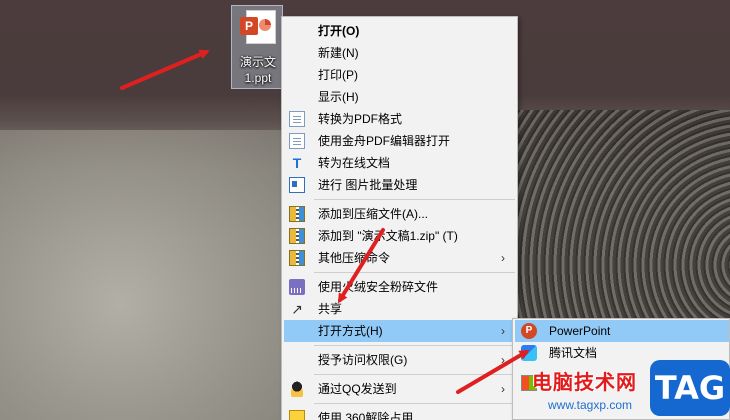 This screenshot has width=730, height=420. Describe the element at coordinates (399, 75) in the screenshot. I see `menu-item-print: 打印(P)` at that location.